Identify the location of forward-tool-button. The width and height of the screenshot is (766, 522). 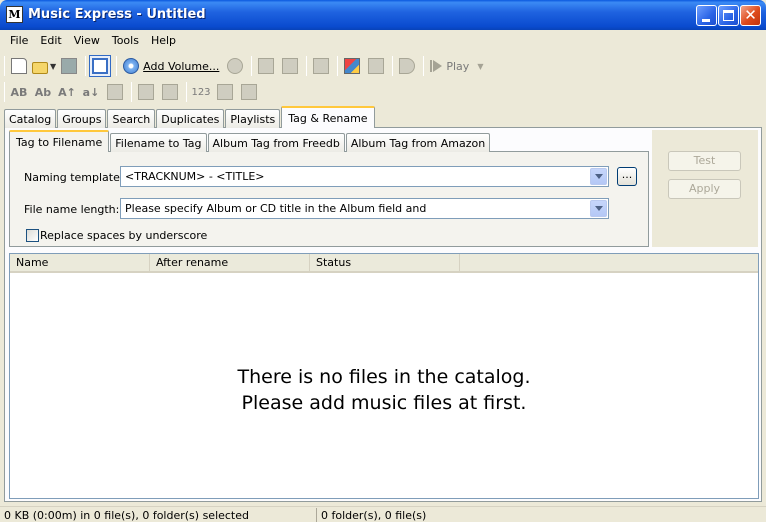
(407, 66).